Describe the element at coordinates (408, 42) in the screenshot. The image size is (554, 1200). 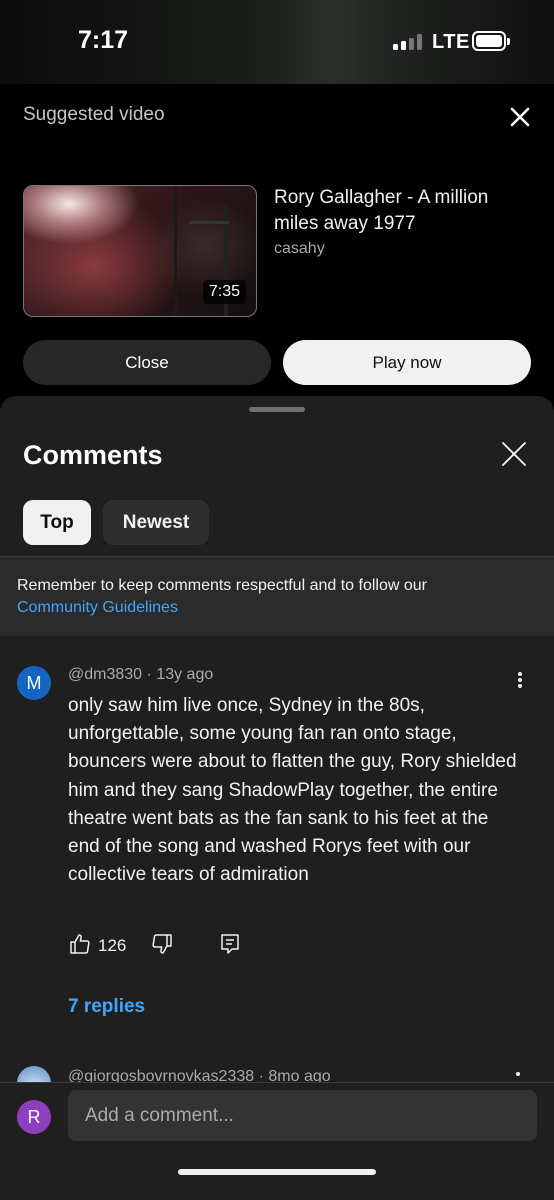
I see `signal-icon` at that location.